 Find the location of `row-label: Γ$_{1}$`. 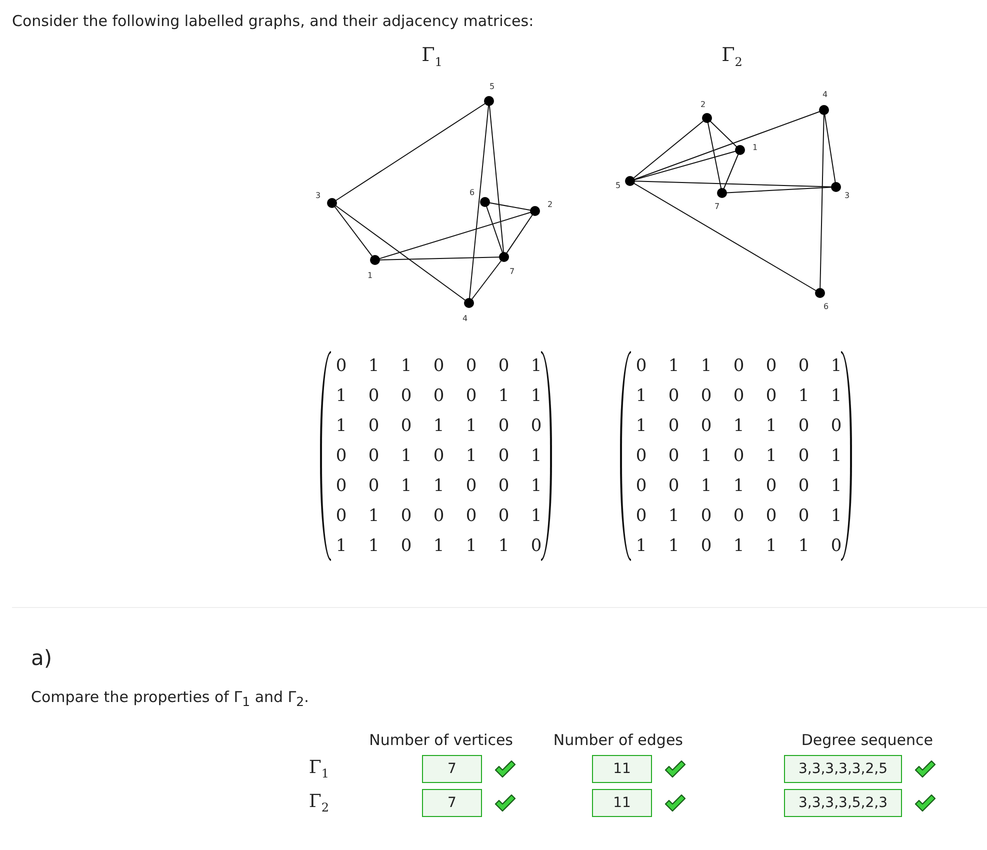

row-label: Γ$_{1}$ is located at coordinates (318, 769).